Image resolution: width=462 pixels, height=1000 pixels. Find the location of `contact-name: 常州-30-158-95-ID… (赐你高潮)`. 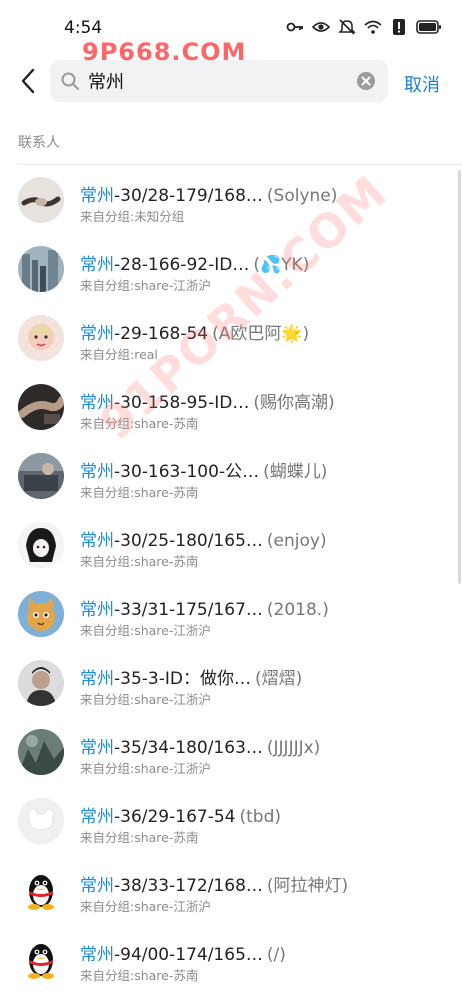

contact-name: 常州-30-158-95-ID… (赐你高潮) is located at coordinates (265, 400).